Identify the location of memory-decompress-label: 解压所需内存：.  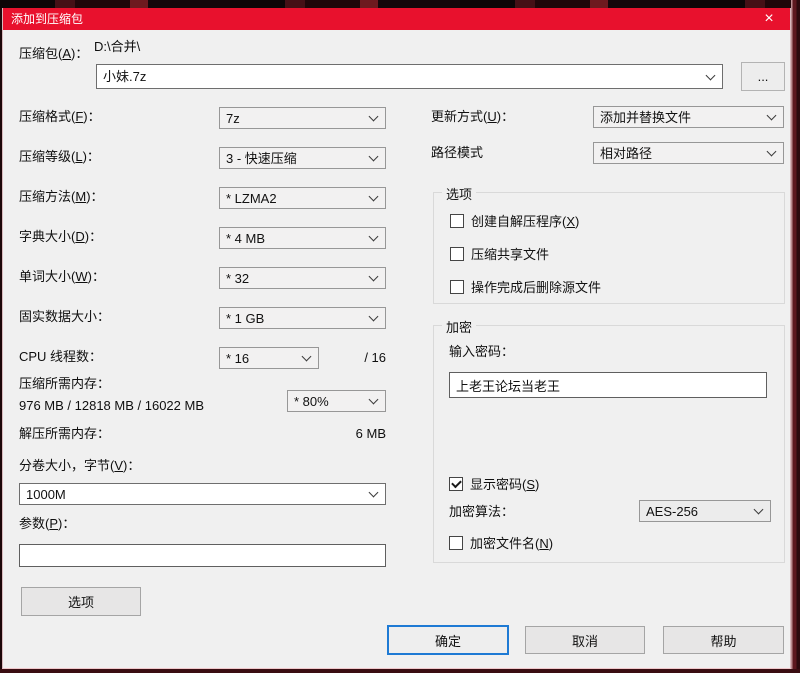
(65, 433).